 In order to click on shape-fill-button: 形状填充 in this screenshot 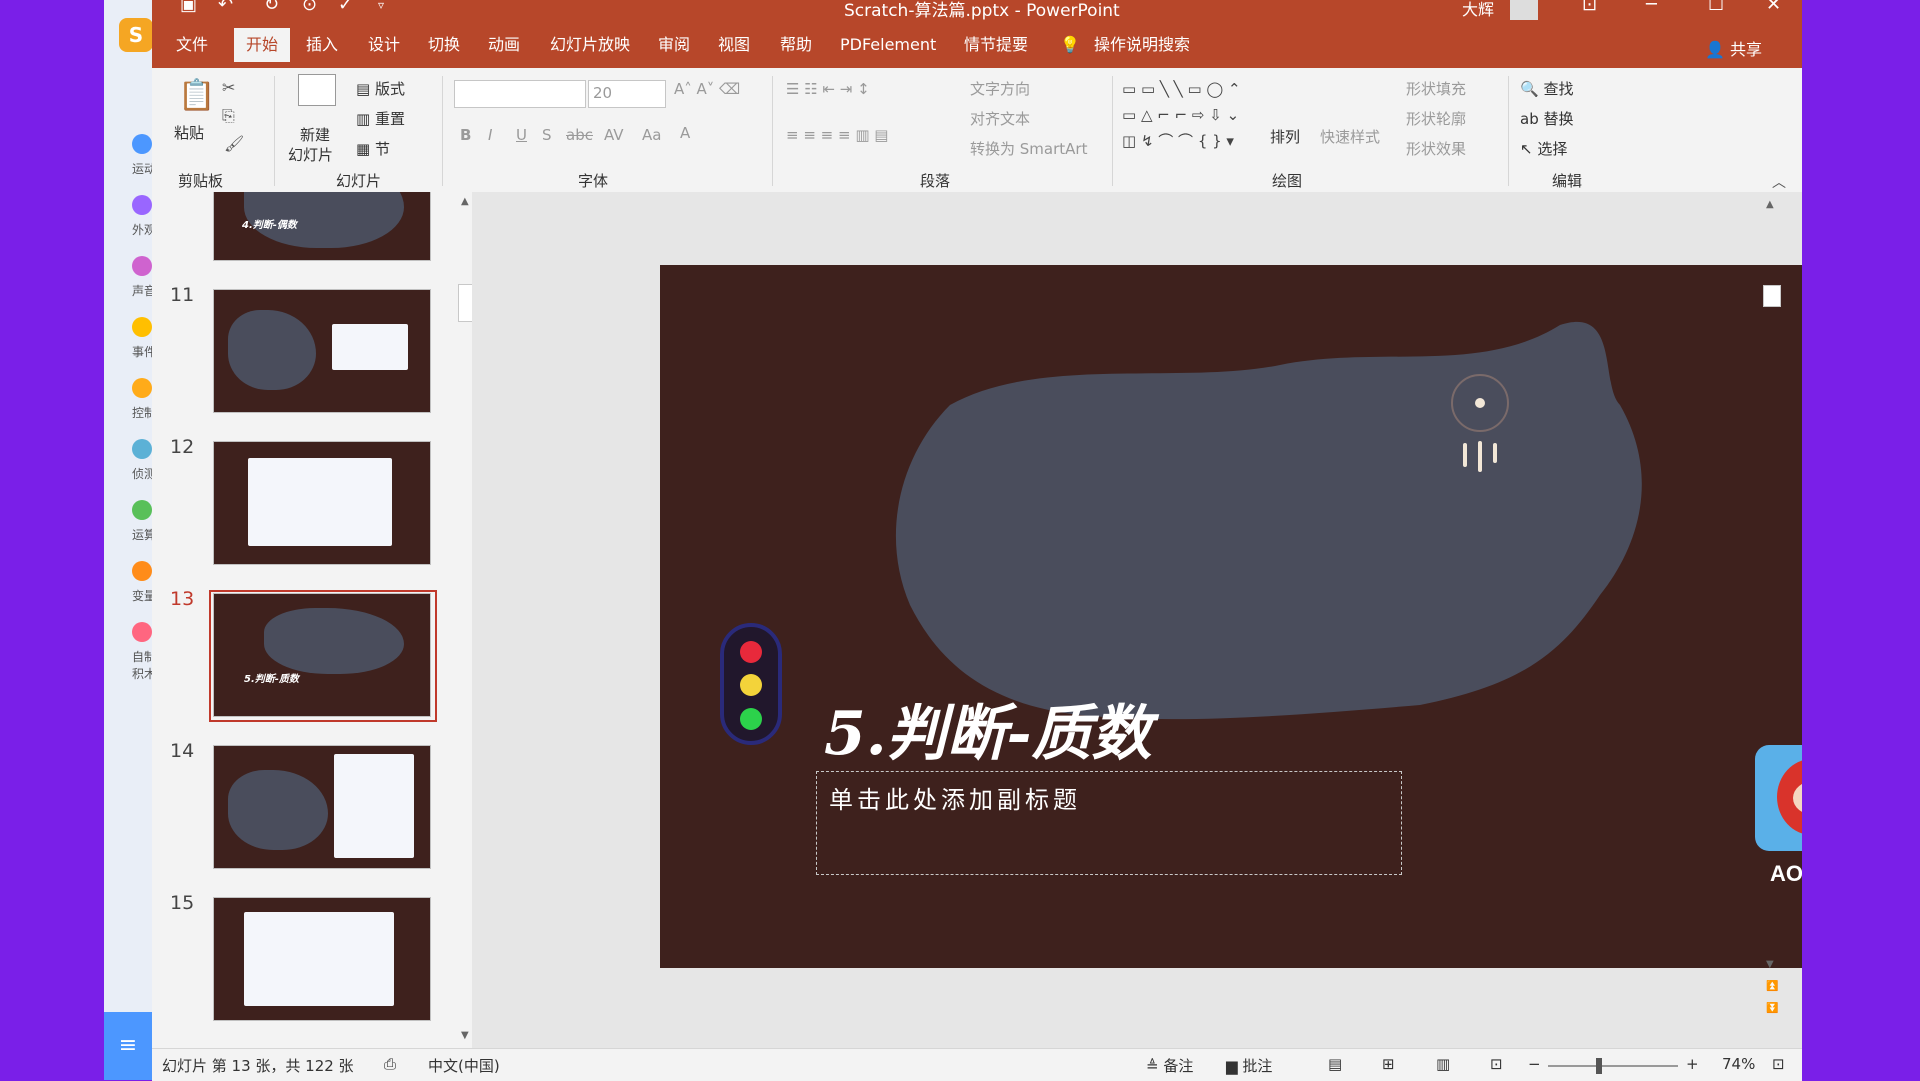, I will do `click(1436, 88)`.